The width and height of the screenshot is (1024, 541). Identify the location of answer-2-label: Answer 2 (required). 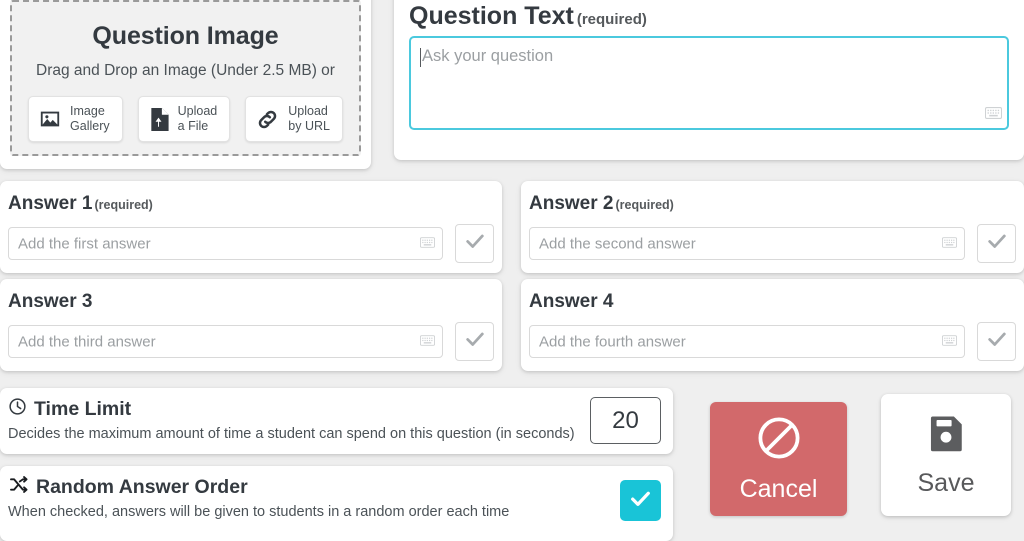
(601, 204).